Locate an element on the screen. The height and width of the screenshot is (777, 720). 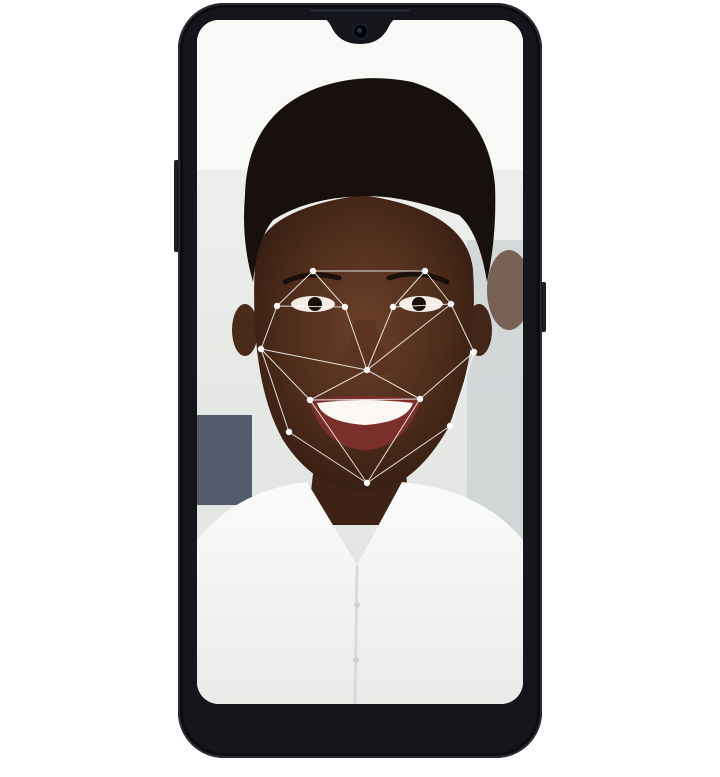
right-iris is located at coordinates (419, 304).